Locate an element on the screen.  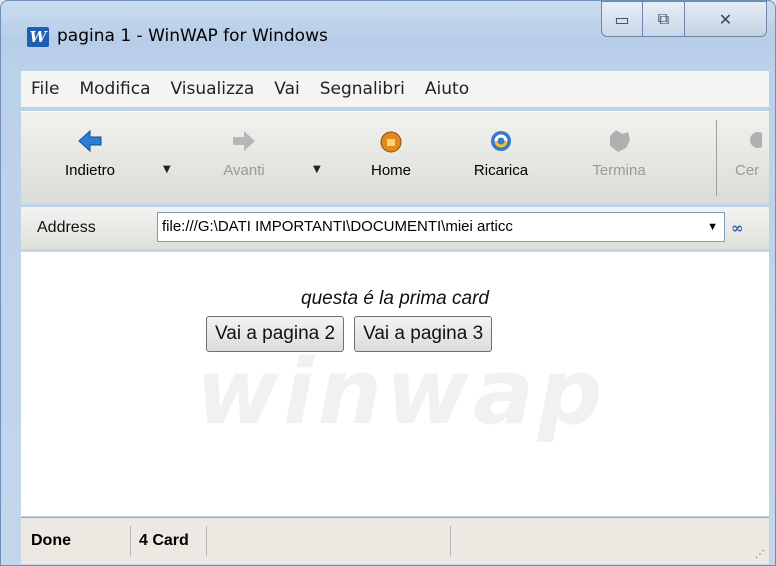
menu-file: File is located at coordinates (45, 89).